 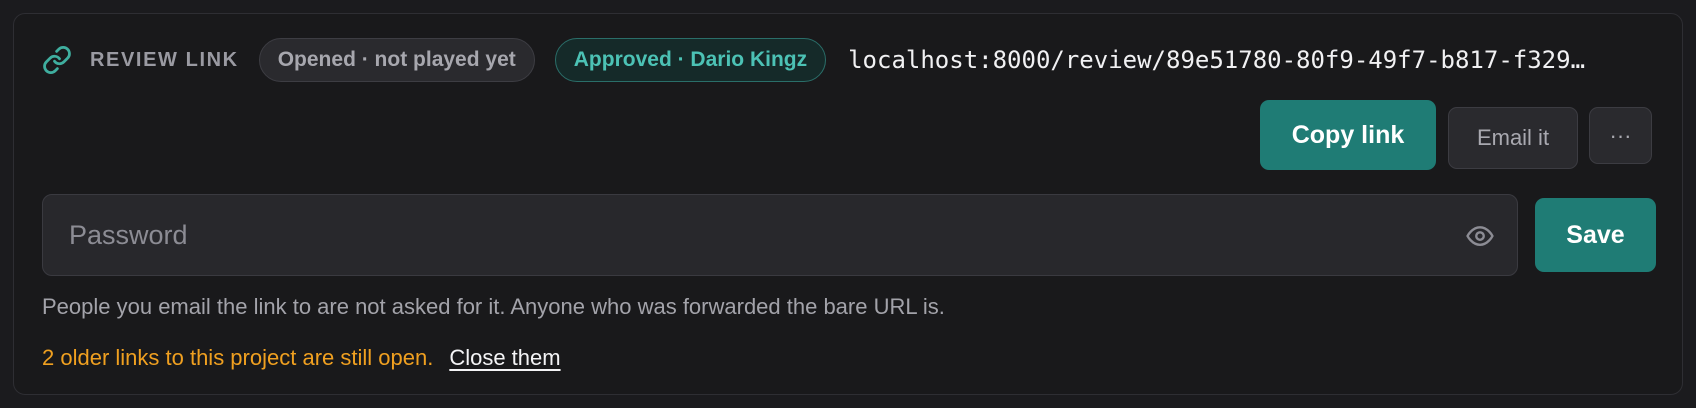 I want to click on more-options-button: ···, so click(x=1620, y=135).